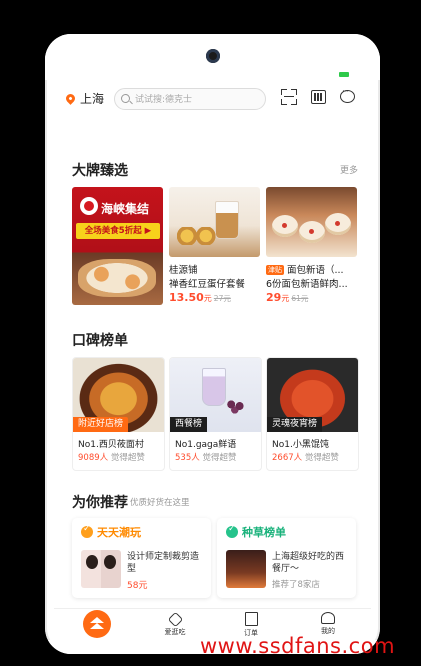  What do you see at coordinates (300, 298) in the screenshot?
I see `old-price: 61元` at bounding box center [300, 298].